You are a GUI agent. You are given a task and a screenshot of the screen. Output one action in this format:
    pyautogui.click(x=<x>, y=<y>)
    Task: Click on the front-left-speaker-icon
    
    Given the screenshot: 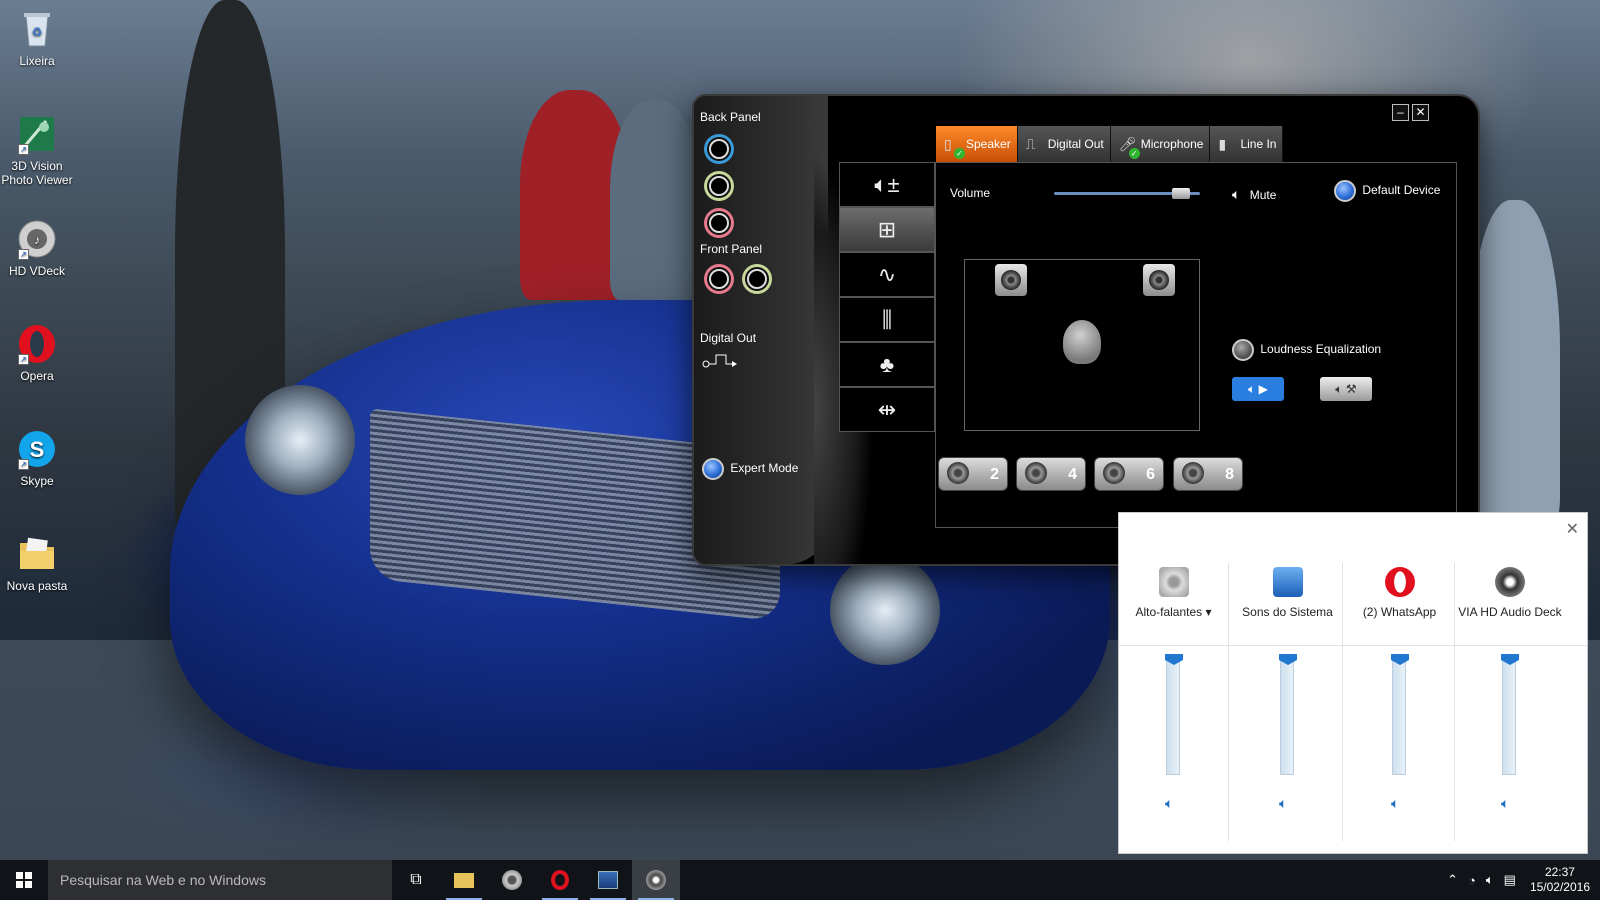 What is the action you would take?
    pyautogui.click(x=1011, y=280)
    